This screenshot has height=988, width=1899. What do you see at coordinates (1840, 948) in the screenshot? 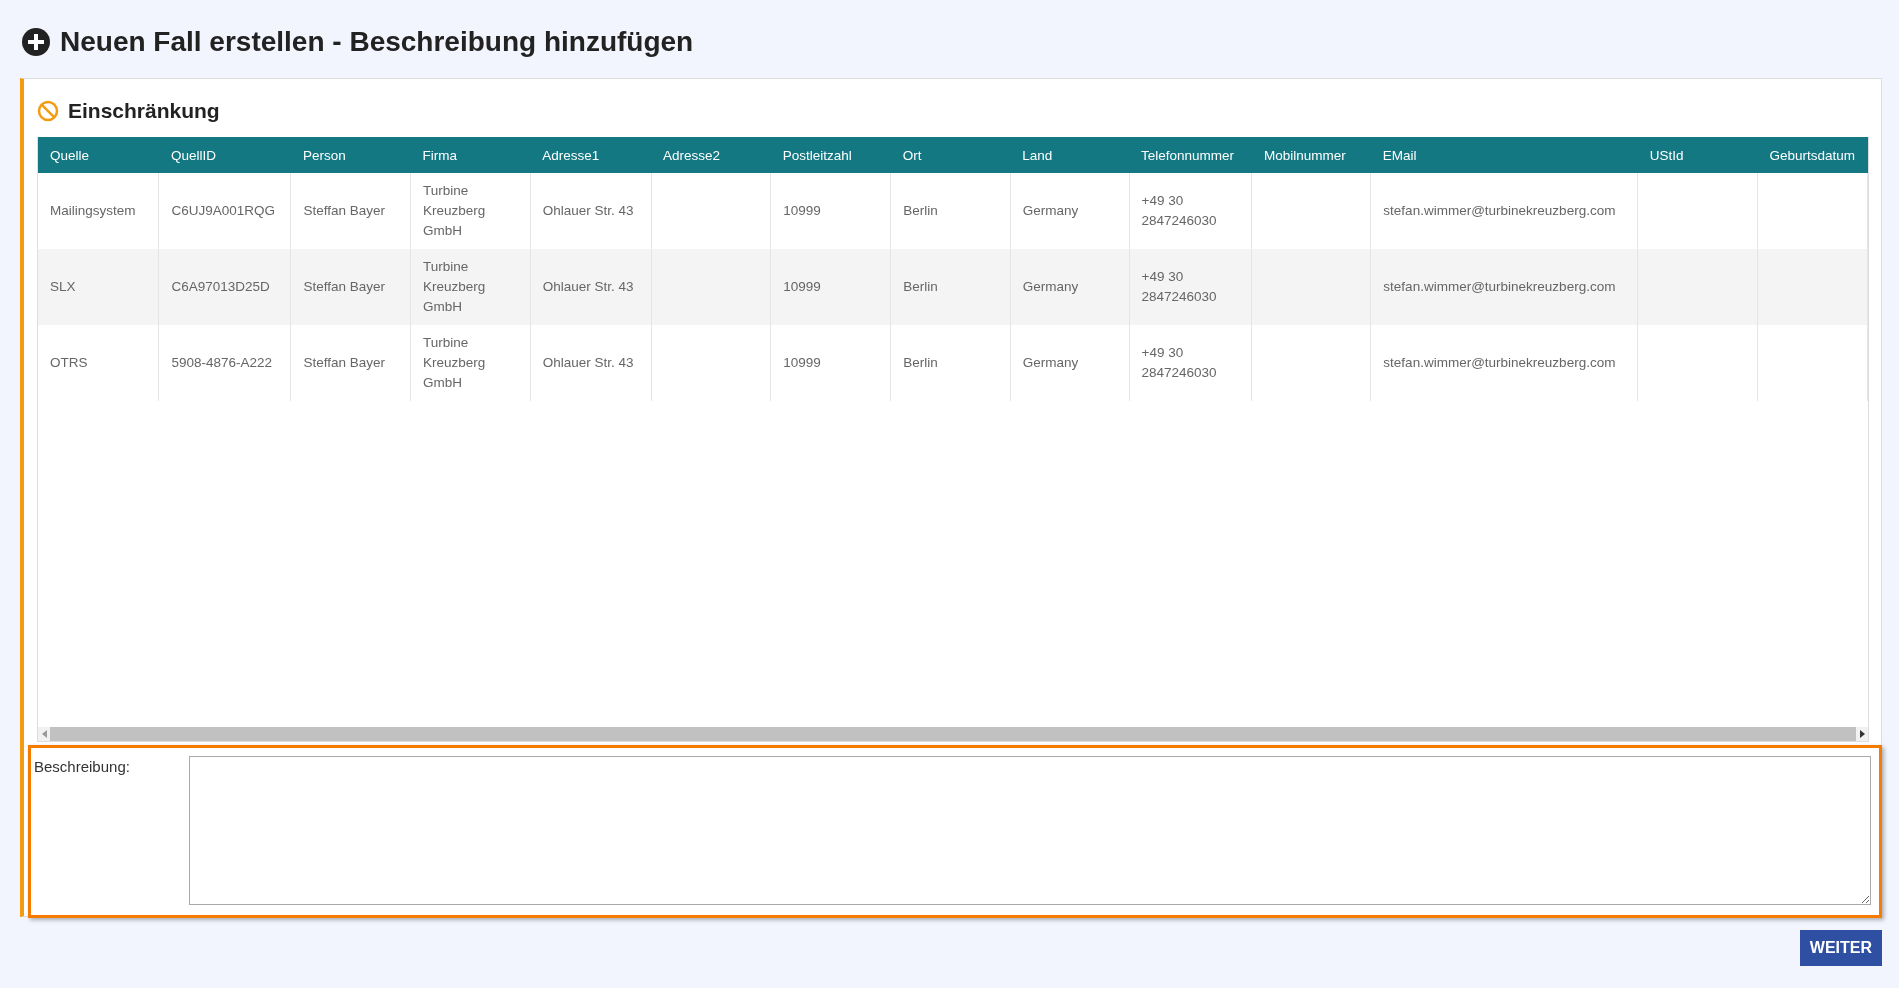
I see `next-button: WEITER` at bounding box center [1840, 948].